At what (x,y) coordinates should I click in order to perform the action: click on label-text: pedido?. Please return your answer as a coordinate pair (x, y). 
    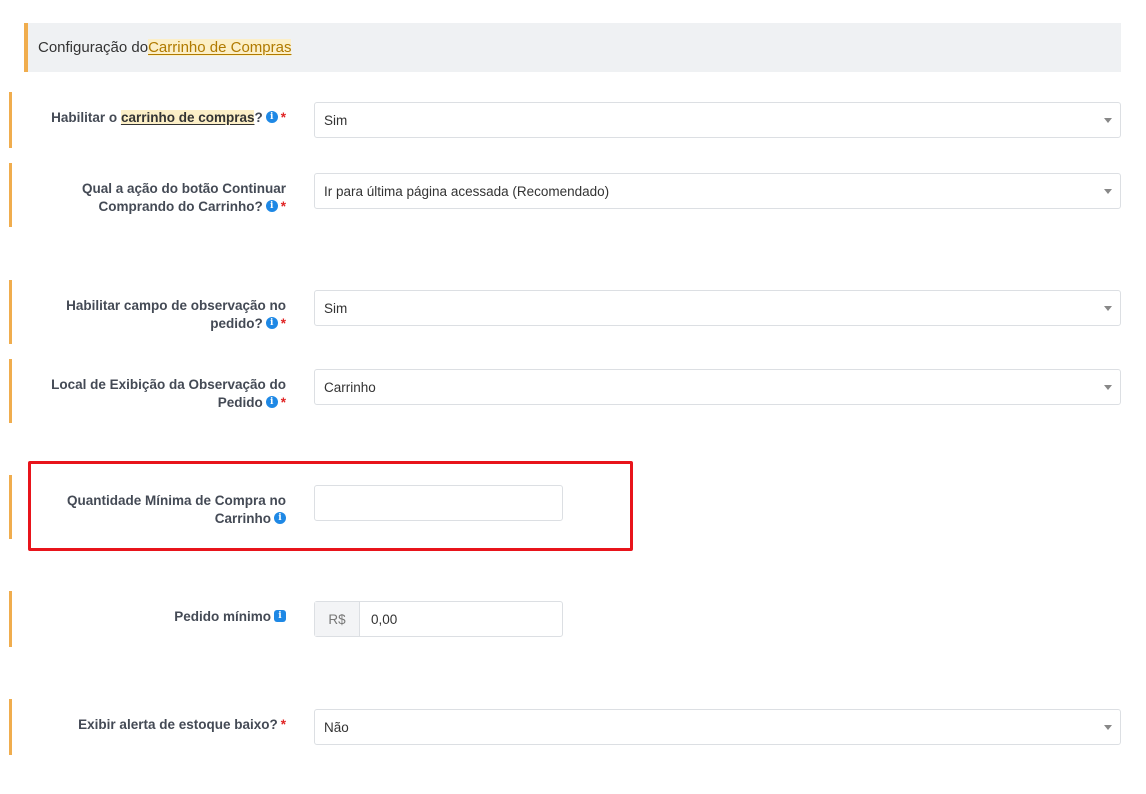
    Looking at the image, I should click on (236, 323).